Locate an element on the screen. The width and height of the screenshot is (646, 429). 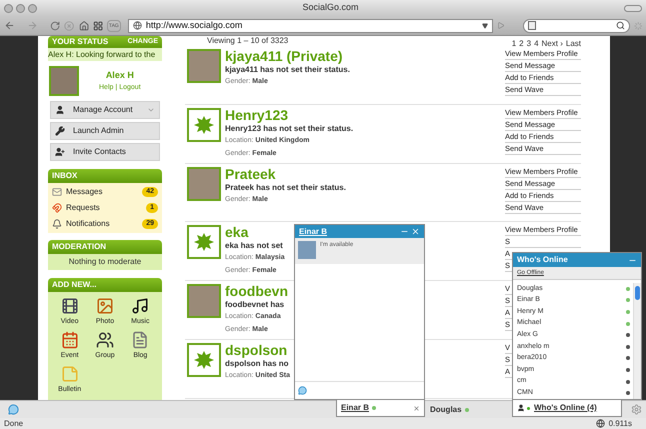
scroll-thumb is located at coordinates (637, 293).